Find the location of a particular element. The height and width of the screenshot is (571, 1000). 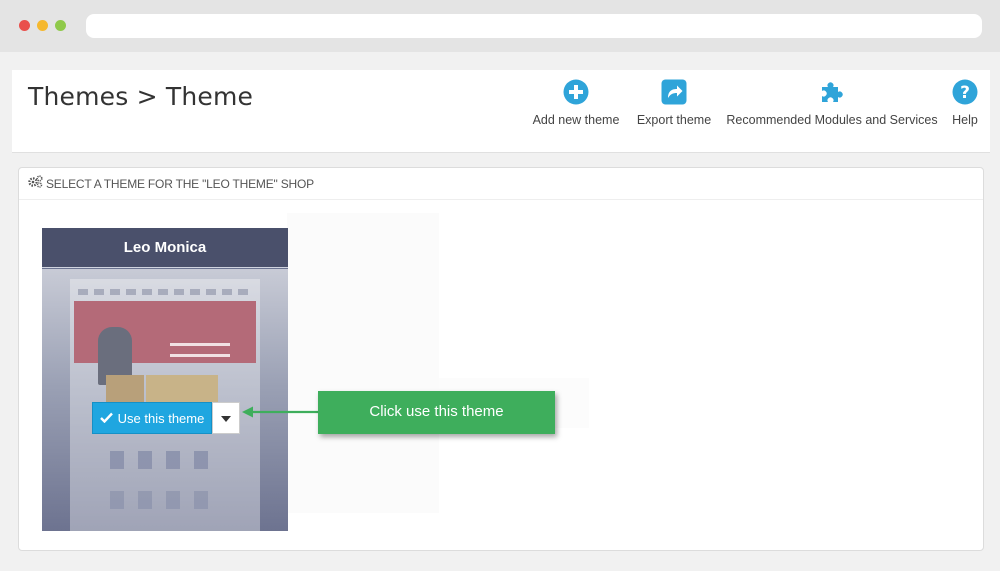

preview-banner-text is located at coordinates (200, 350).